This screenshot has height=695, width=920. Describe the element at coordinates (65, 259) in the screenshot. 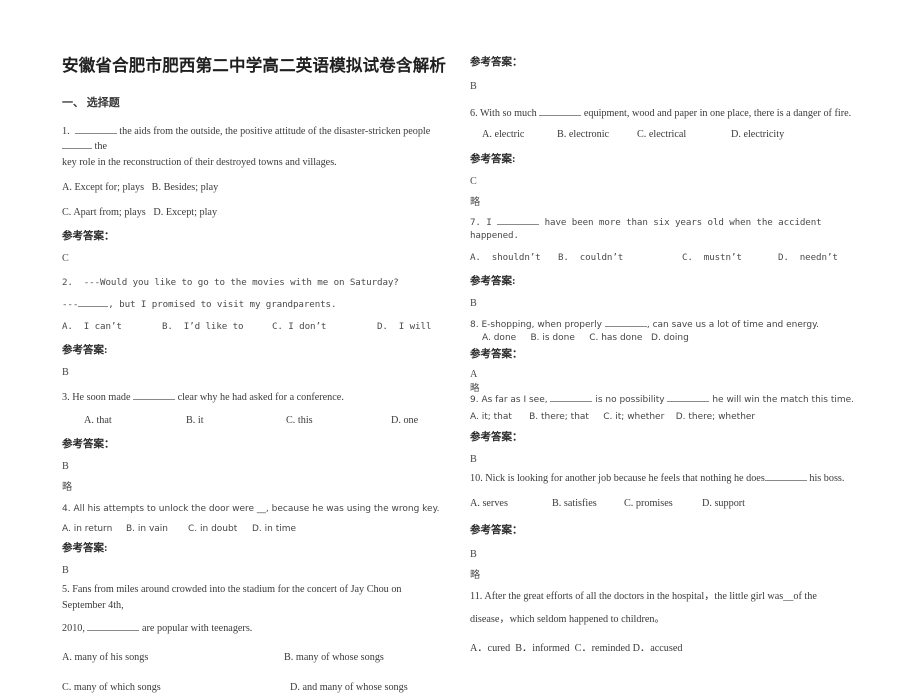

I see `question-1-answer: C` at that location.